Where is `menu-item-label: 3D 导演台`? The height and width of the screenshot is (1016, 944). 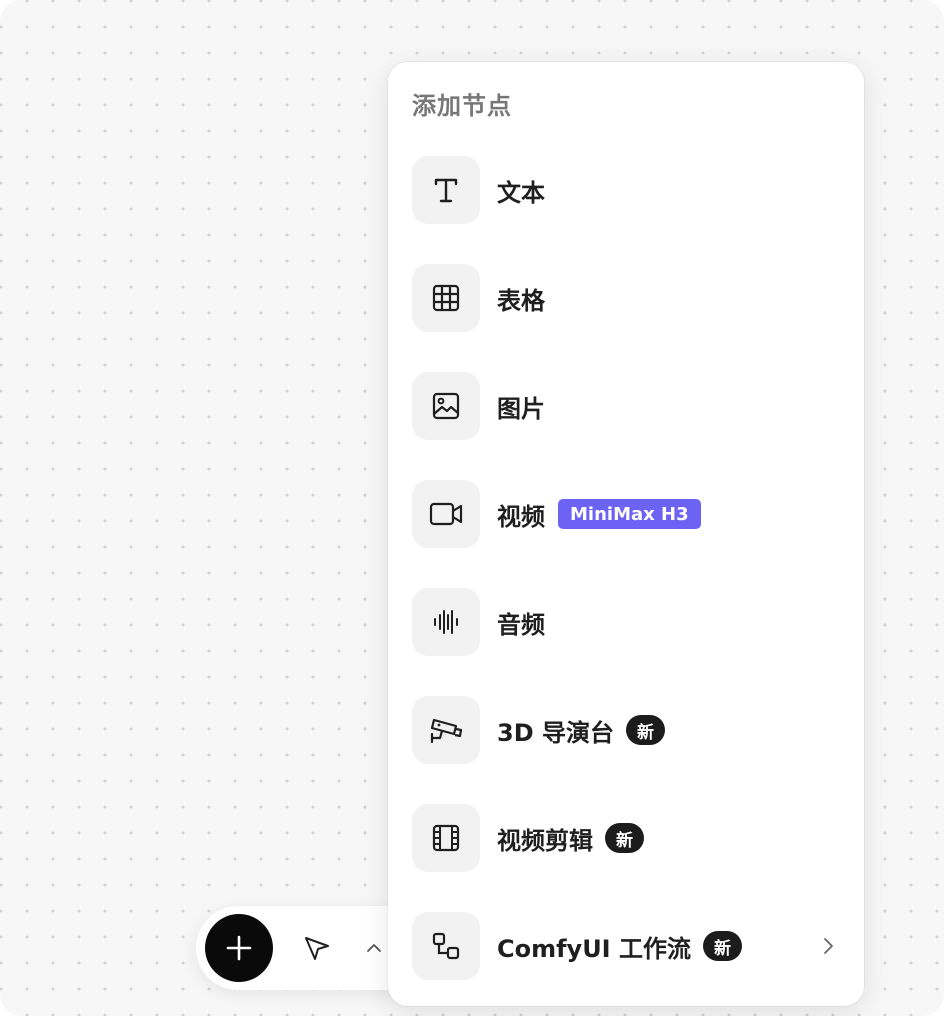
menu-item-label: 3D 导演台 is located at coordinates (555, 732).